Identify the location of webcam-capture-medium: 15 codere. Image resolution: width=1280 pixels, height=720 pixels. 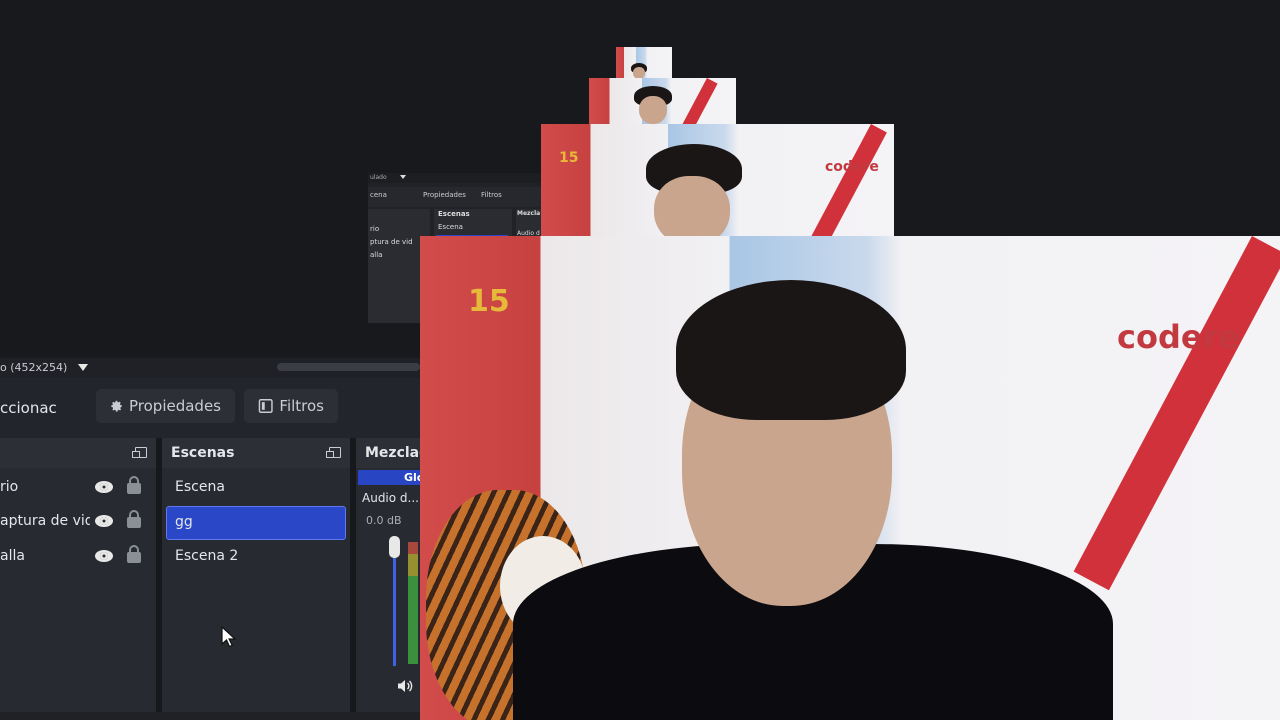
(717, 181).